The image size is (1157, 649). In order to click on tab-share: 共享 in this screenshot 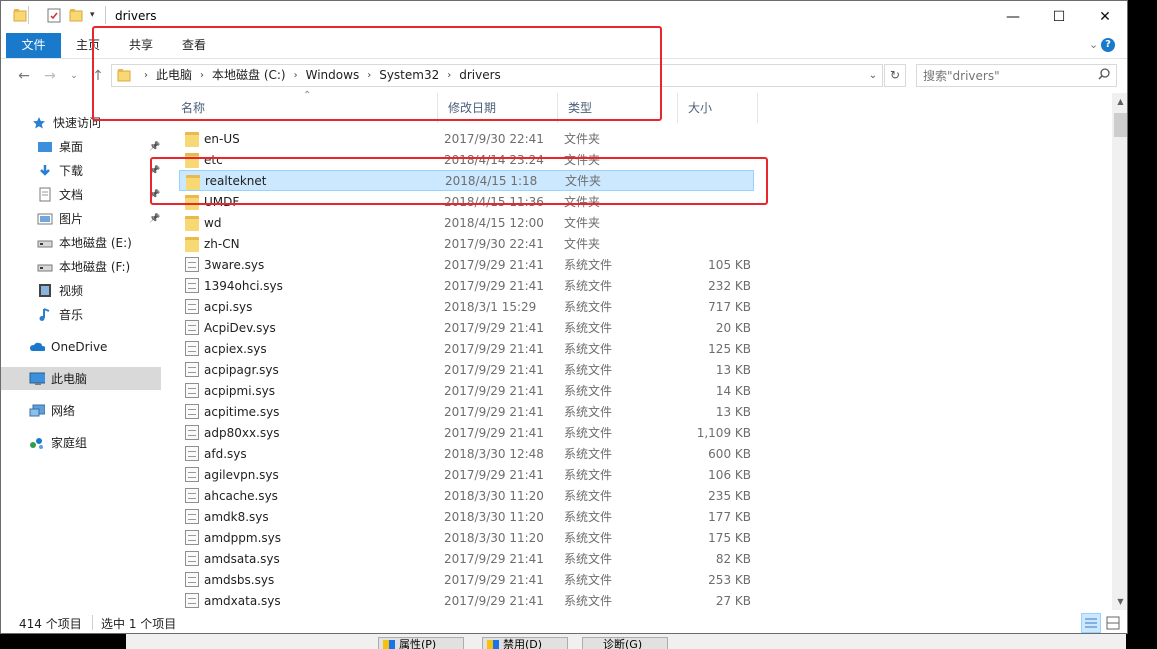, I will do `click(141, 45)`.